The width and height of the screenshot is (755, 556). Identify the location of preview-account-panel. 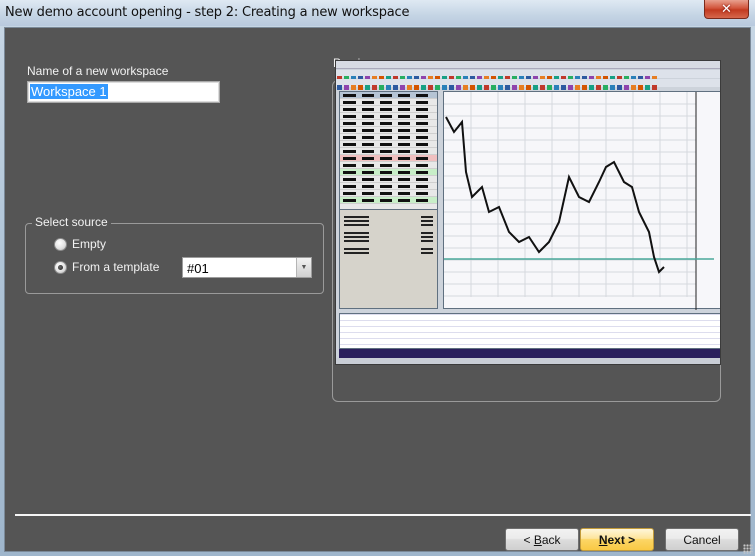
(388, 259).